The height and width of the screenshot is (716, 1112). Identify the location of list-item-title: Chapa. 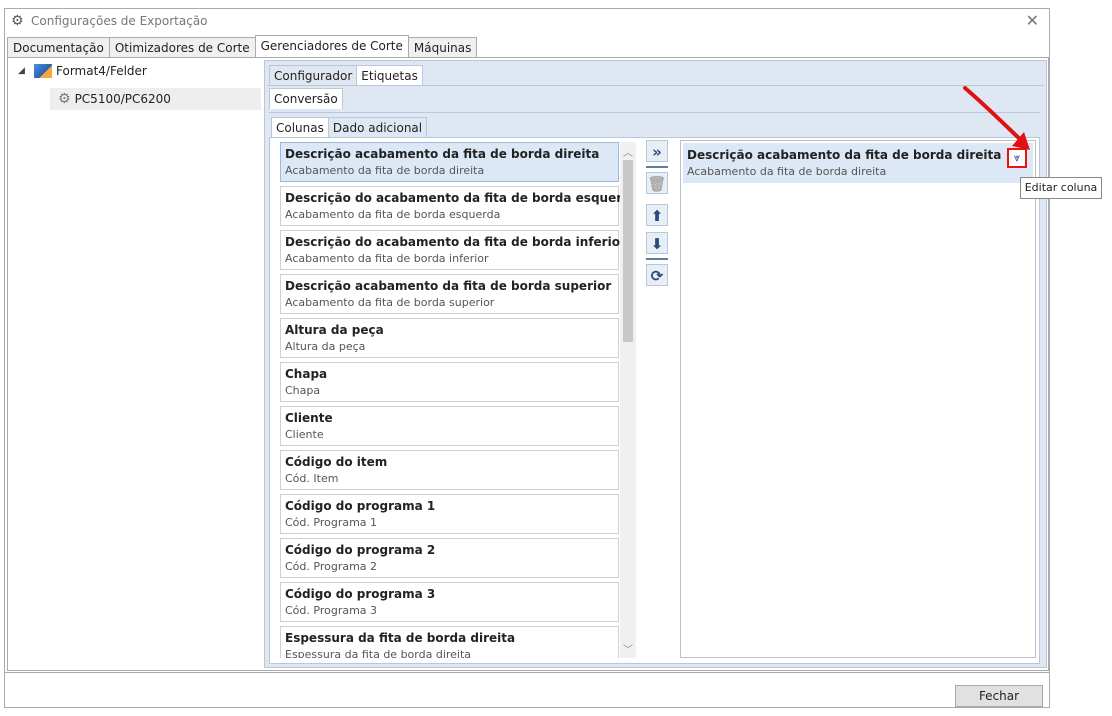
(306, 374).